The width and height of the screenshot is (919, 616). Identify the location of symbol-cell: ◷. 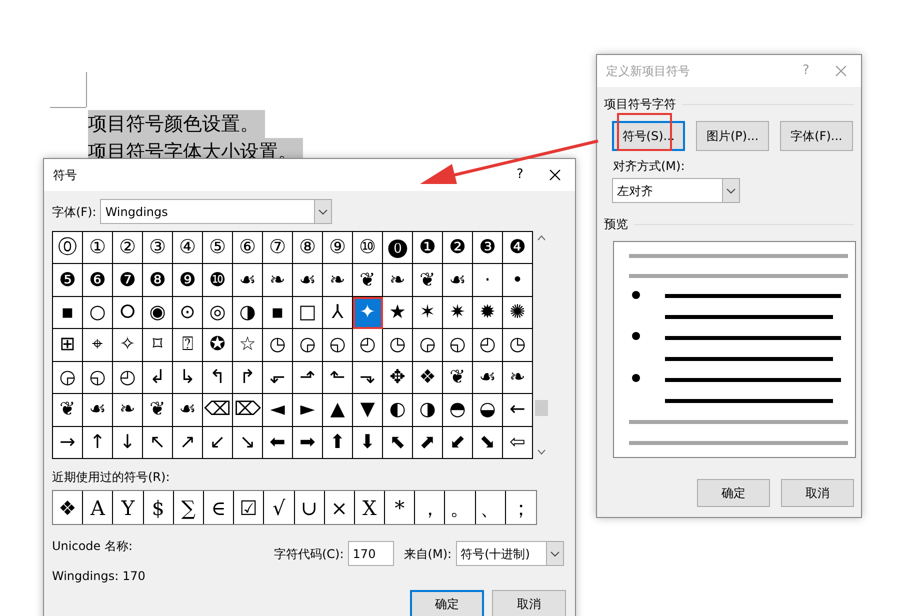
(278, 345).